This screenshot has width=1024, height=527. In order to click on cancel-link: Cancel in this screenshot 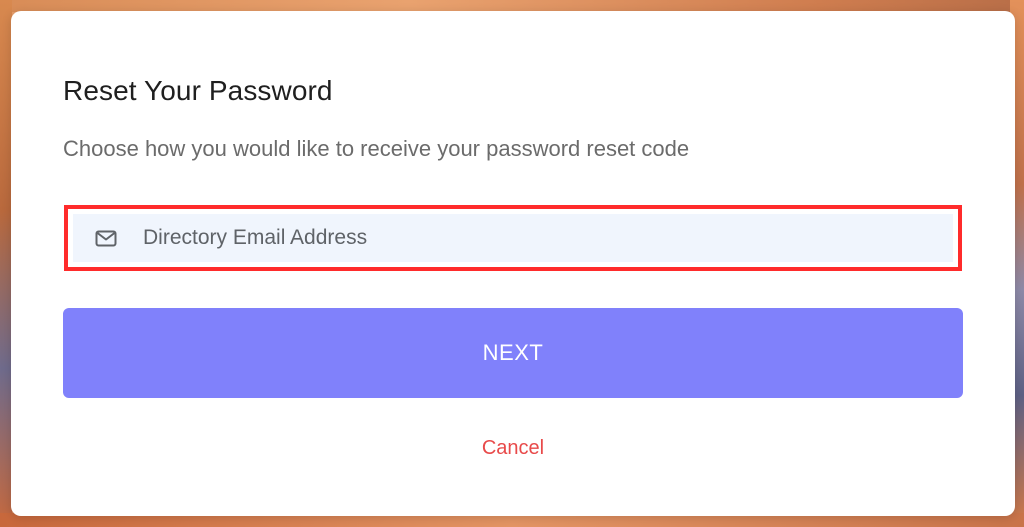, I will do `click(513, 448)`.